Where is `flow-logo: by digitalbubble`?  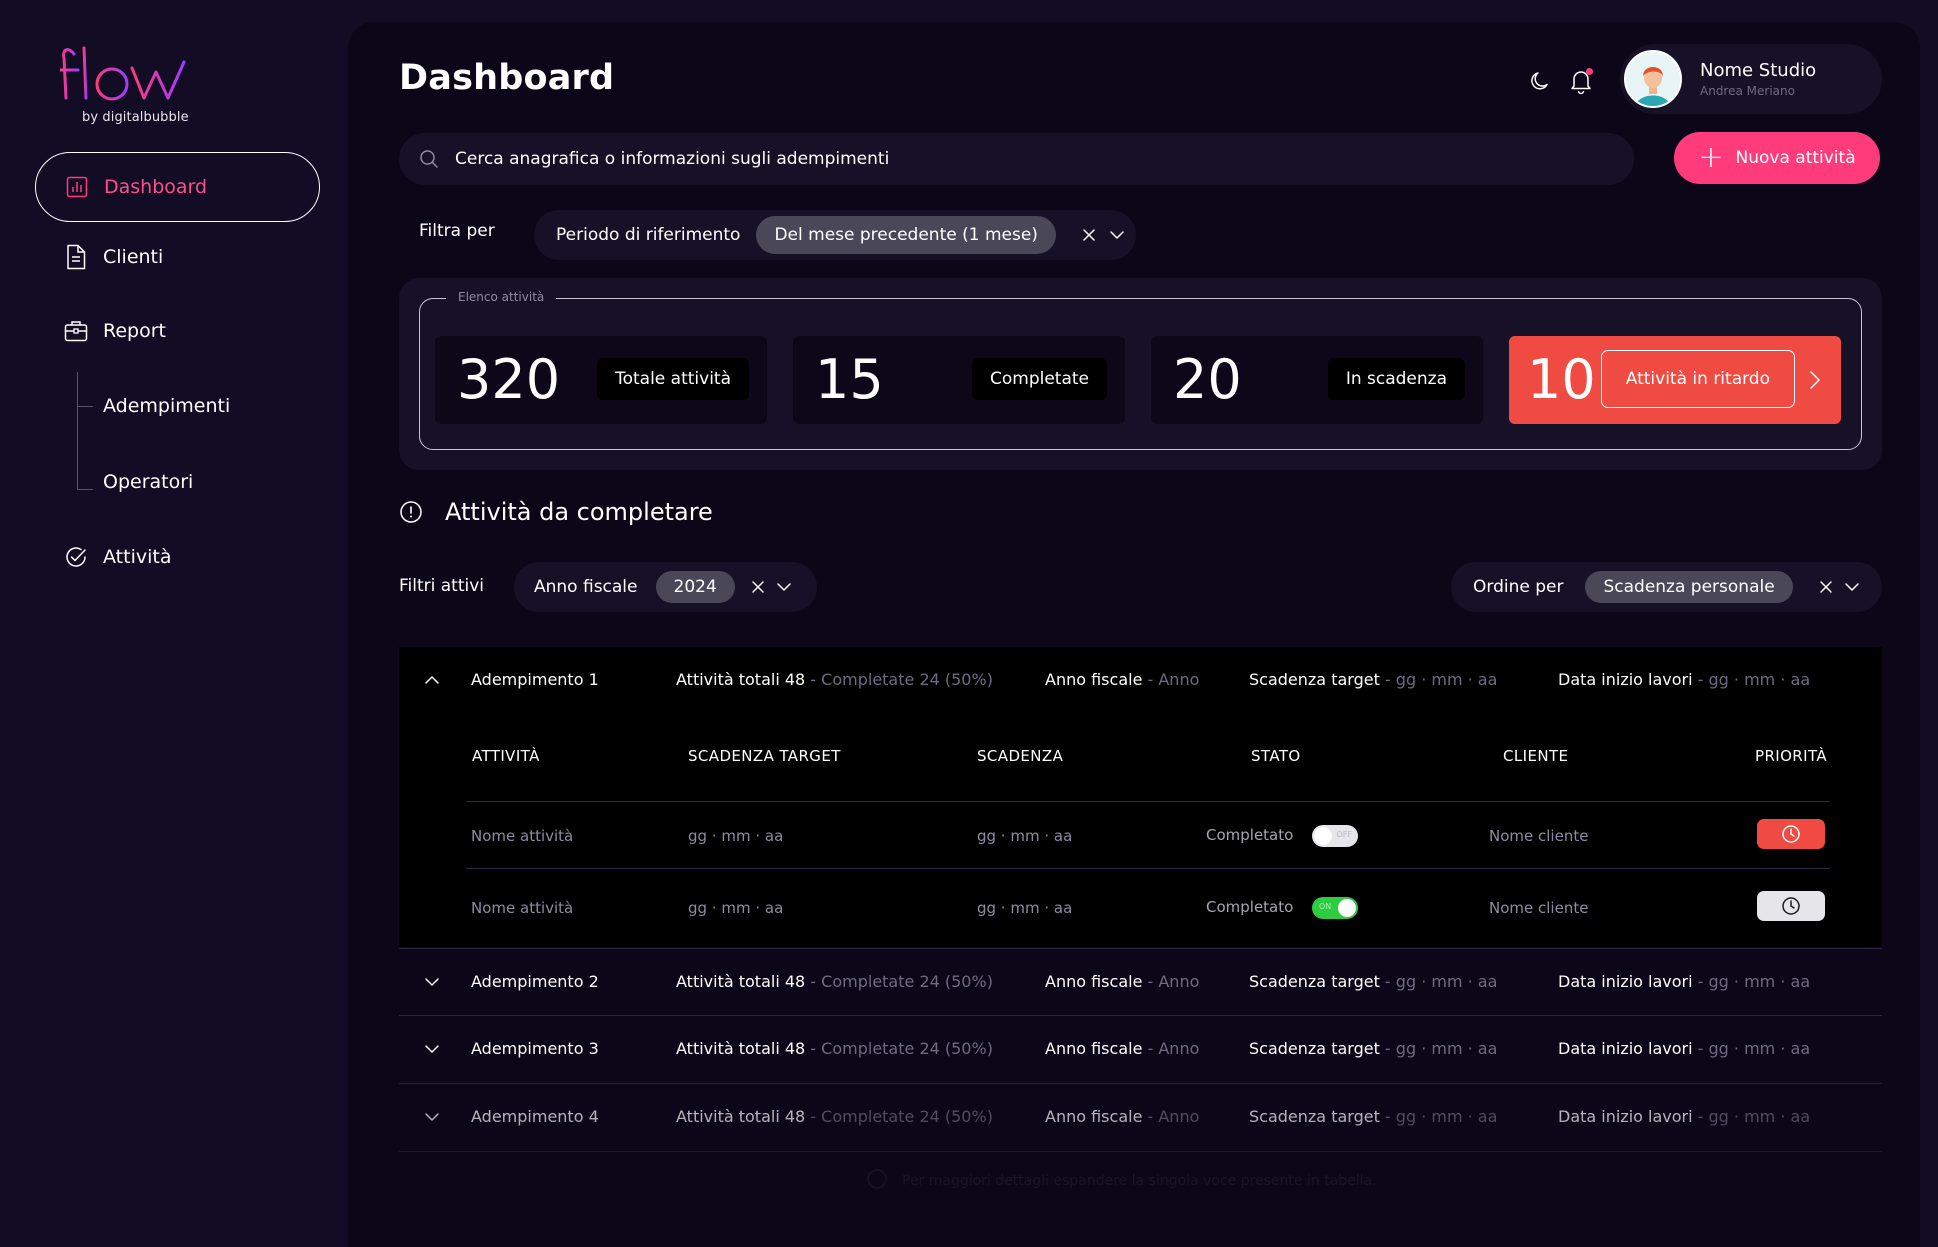 flow-logo: by digitalbubble is located at coordinates (125, 89).